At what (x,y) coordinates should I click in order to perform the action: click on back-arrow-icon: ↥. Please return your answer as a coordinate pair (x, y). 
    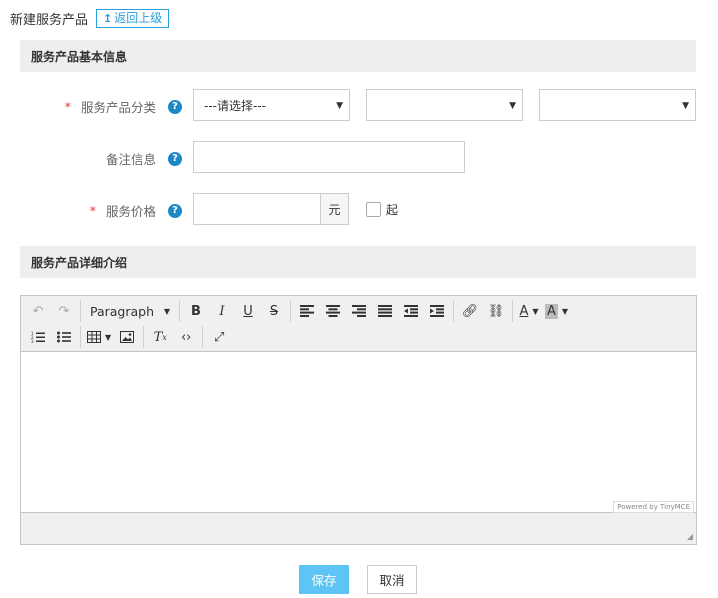
    Looking at the image, I should click on (108, 18).